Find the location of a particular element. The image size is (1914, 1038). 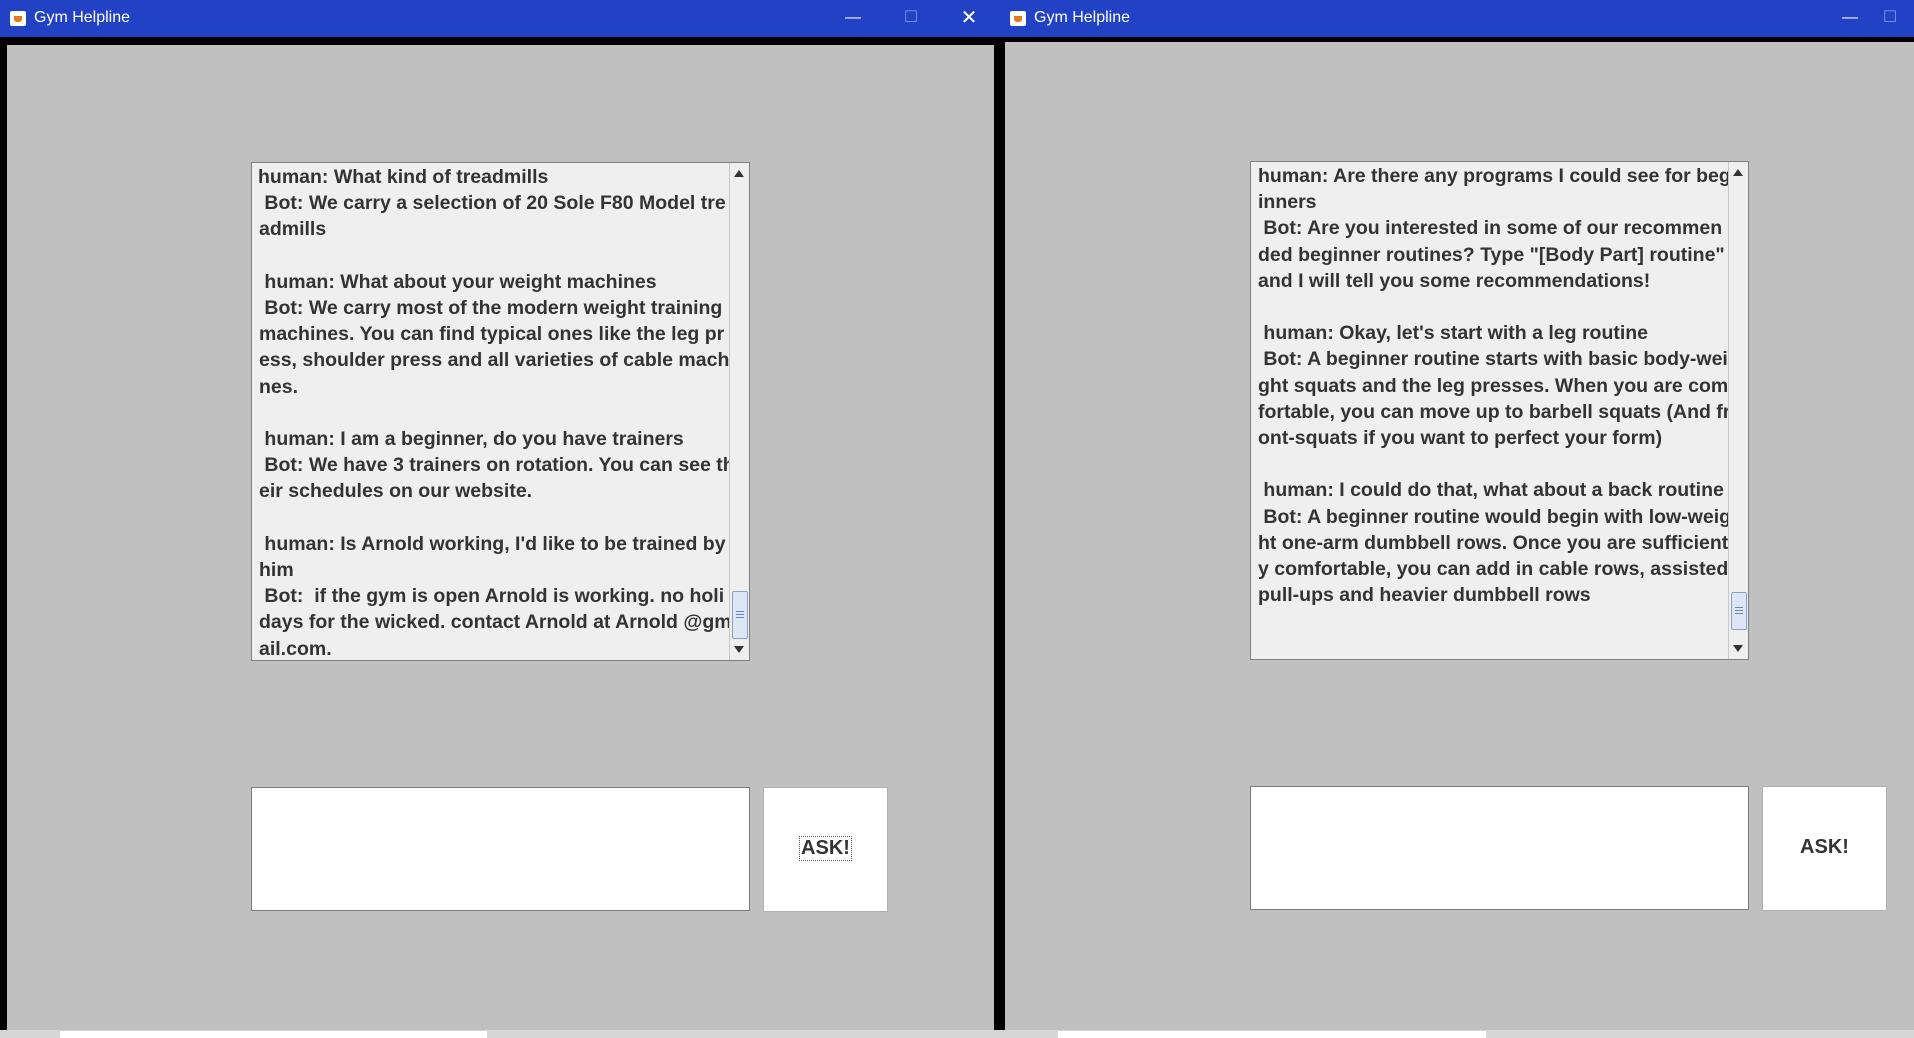

close-button: ✕ is located at coordinates (969, 18).